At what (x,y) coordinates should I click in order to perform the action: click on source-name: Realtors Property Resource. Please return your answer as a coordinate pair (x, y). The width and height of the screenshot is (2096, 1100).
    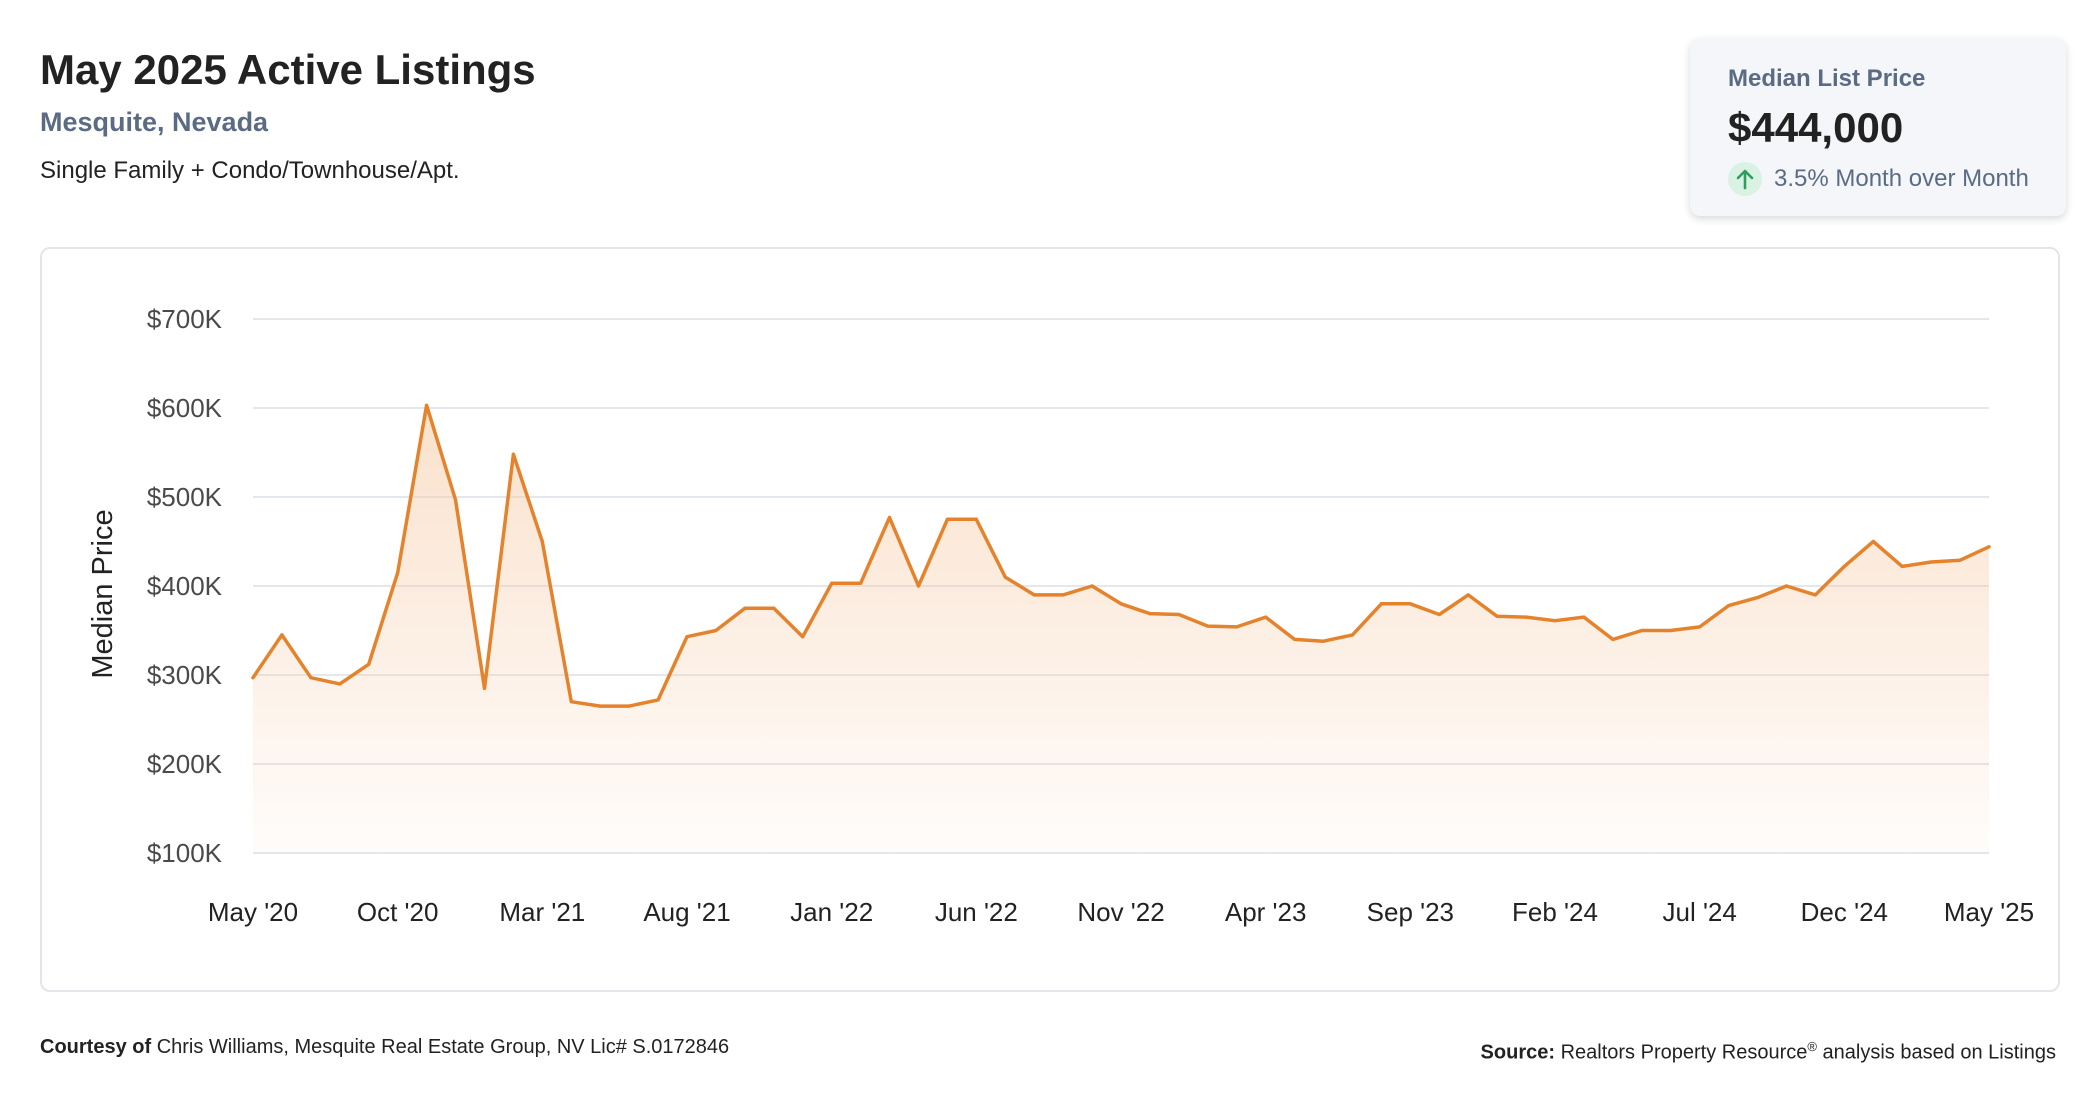
    Looking at the image, I should click on (1684, 1052).